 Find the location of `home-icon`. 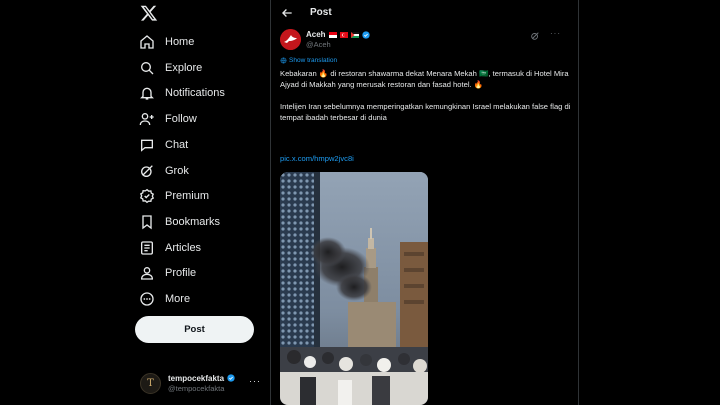

home-icon is located at coordinates (147, 42).